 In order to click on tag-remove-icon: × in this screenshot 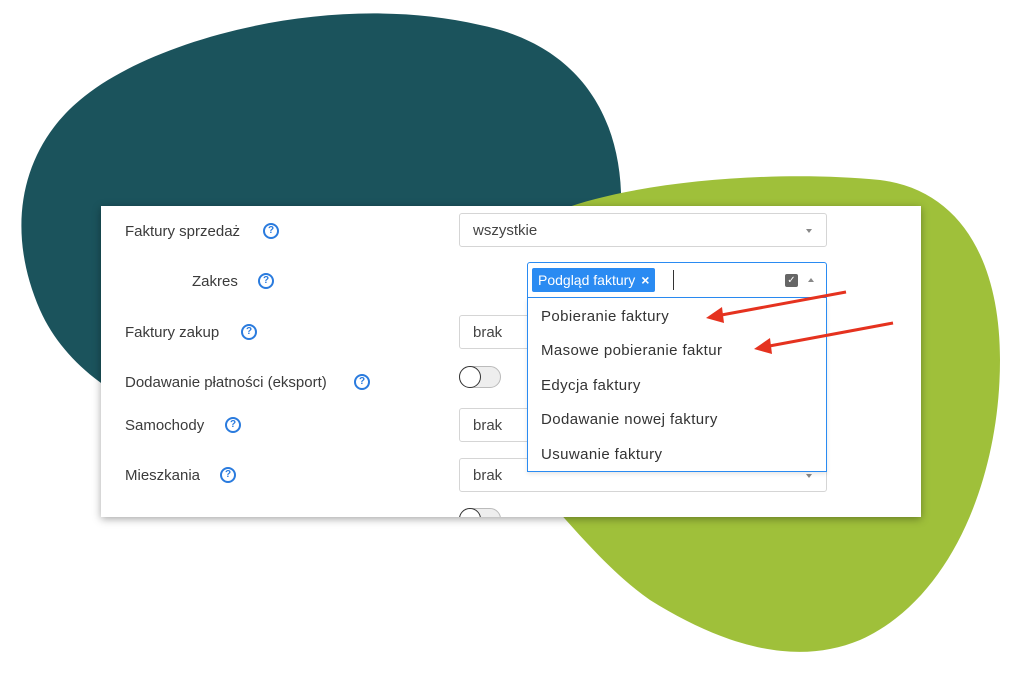, I will do `click(645, 280)`.